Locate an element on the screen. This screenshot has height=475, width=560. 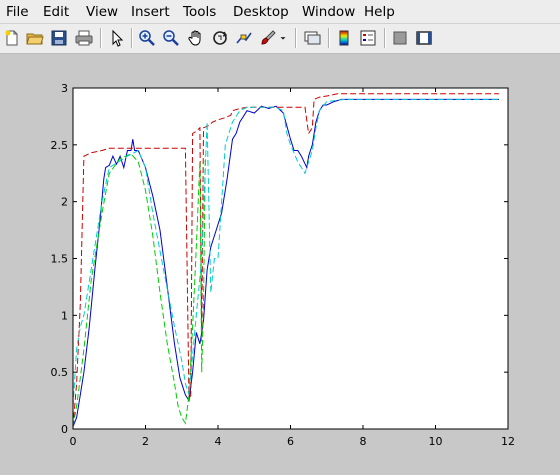
x-tick-label: 0 is located at coordinates (73, 441).